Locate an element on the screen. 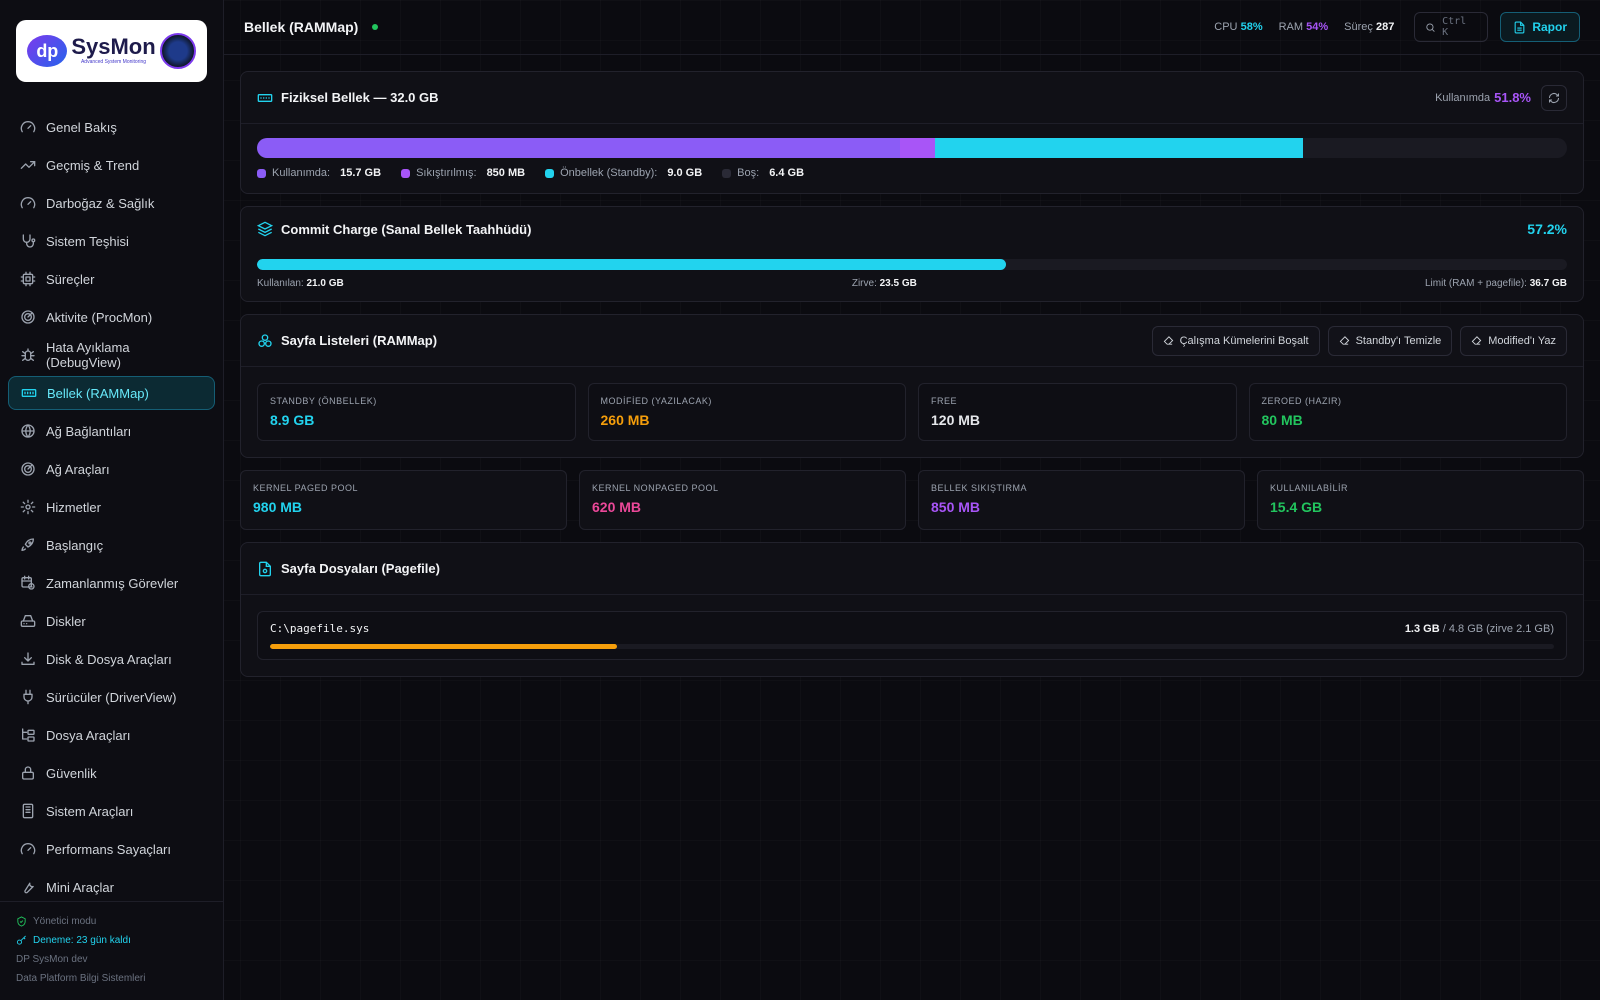  sidebar-item-label: Başlangıç is located at coordinates (75, 545).